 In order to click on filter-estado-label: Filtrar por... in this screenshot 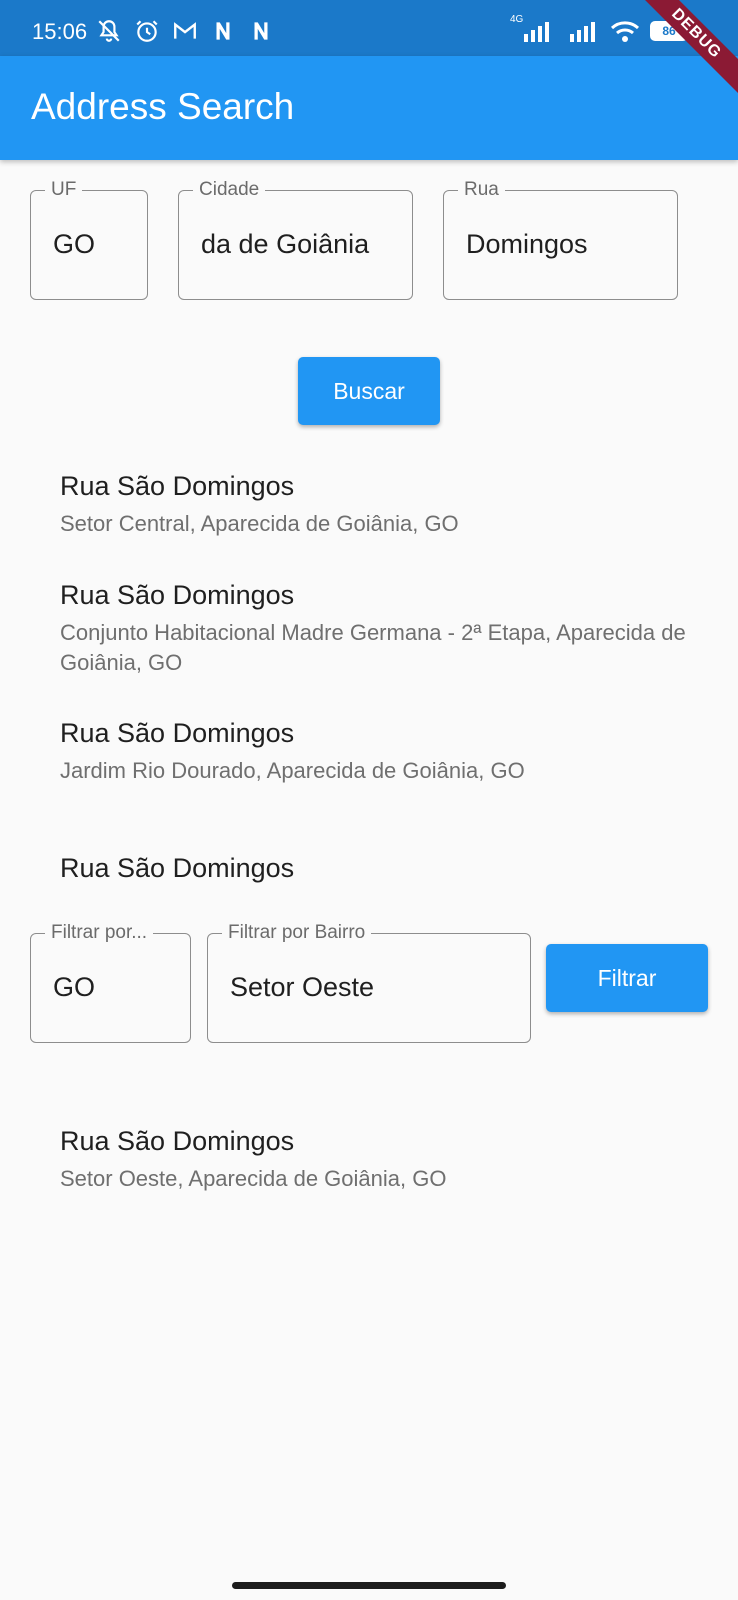, I will do `click(99, 933)`.